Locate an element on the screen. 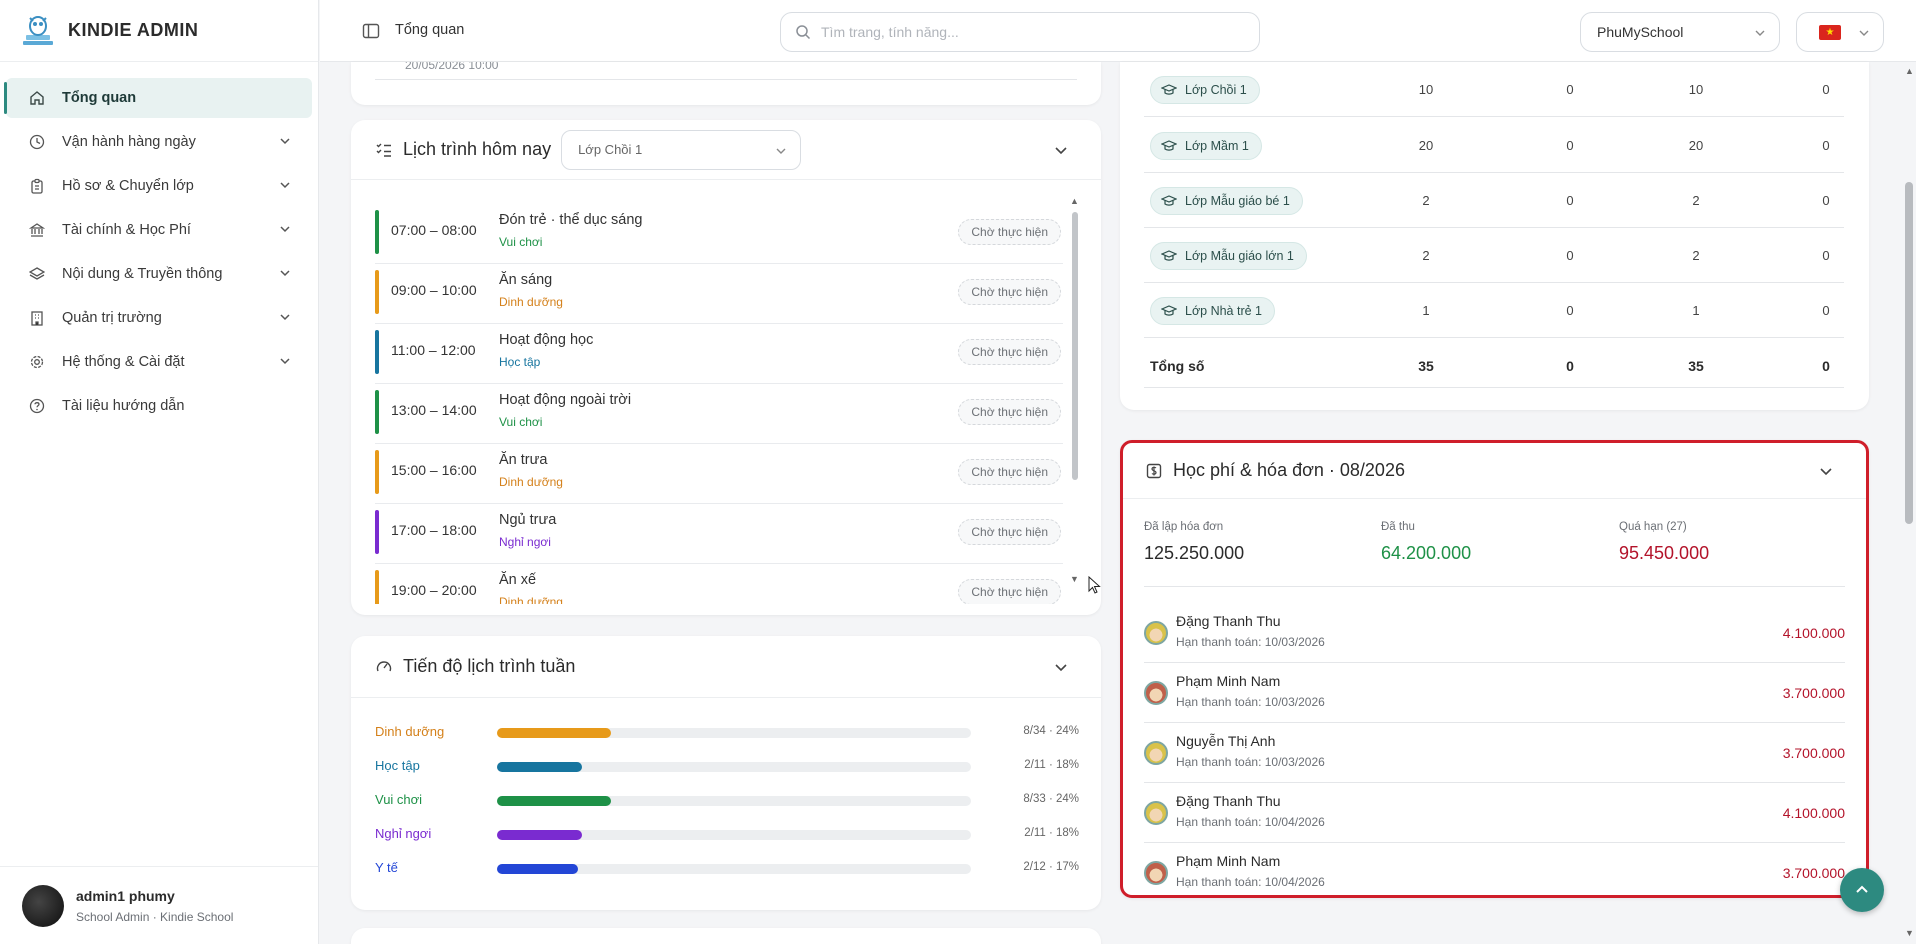 This screenshot has width=1916, height=944. schedule-time: 13:00 – 14:00 is located at coordinates (434, 410).